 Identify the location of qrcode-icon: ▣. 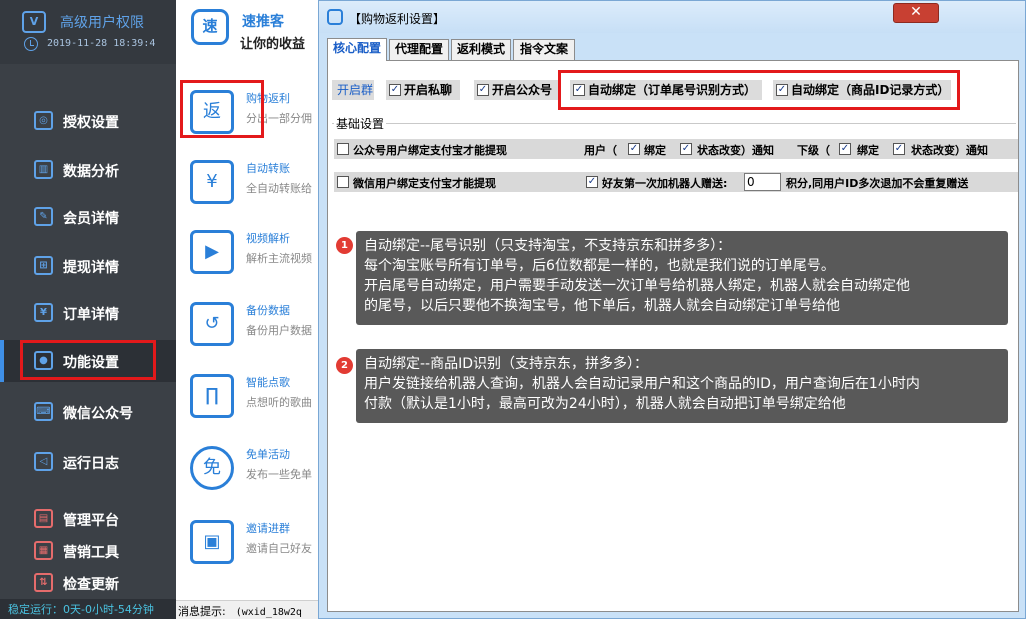
(212, 542).